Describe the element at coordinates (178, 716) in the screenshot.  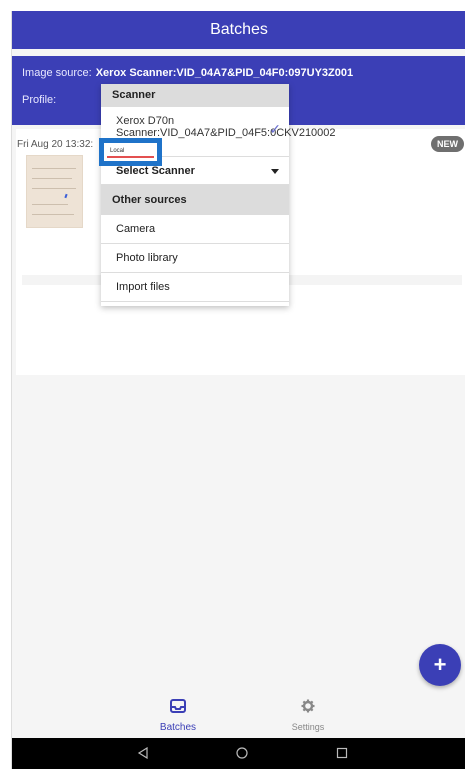
I see `nav-batches: Batches` at that location.